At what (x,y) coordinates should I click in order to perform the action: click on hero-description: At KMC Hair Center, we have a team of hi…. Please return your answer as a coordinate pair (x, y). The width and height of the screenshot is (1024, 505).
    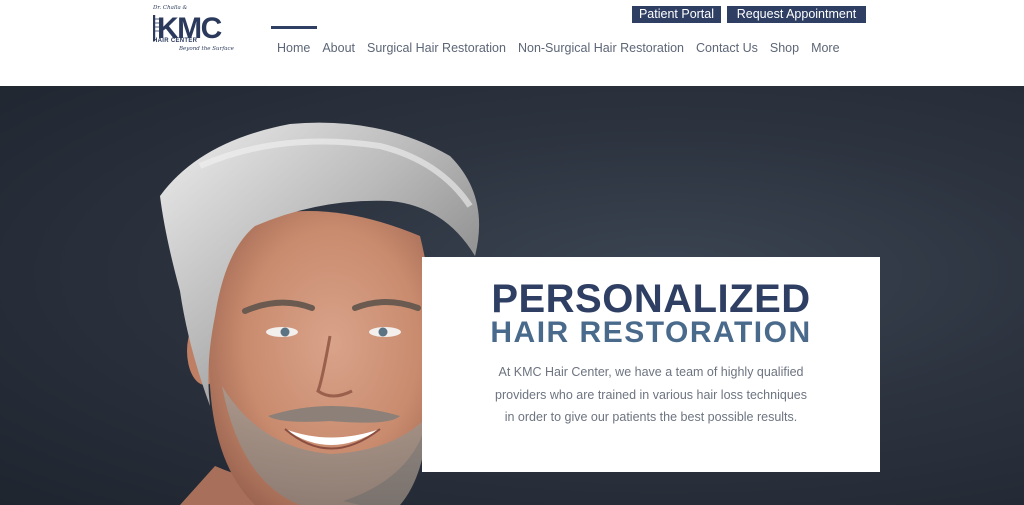
    Looking at the image, I should click on (651, 394).